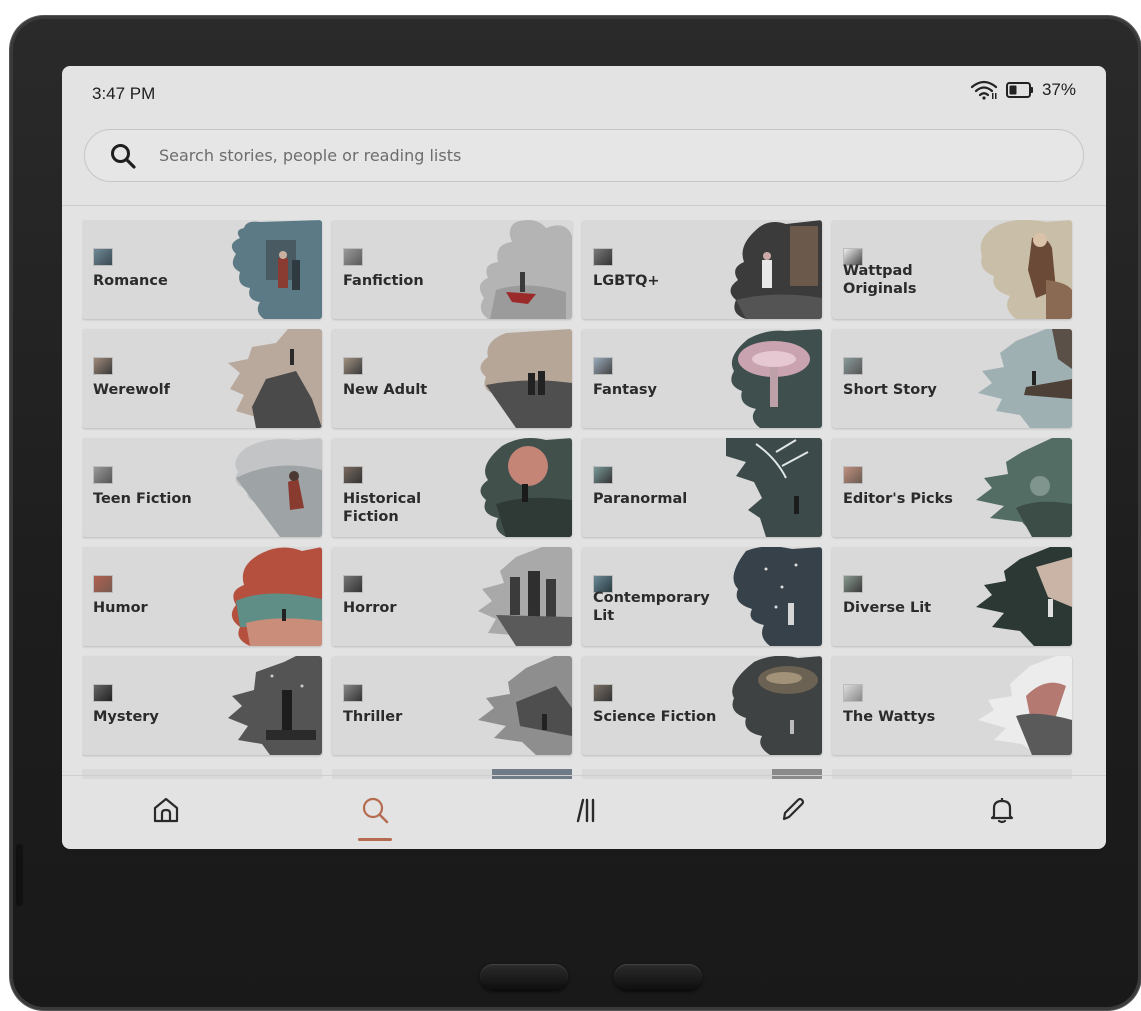 Image resolution: width=1141 pixels, height=1011 pixels. Describe the element at coordinates (142, 499) in the screenshot. I see `category-label: Teen Fiction` at that location.